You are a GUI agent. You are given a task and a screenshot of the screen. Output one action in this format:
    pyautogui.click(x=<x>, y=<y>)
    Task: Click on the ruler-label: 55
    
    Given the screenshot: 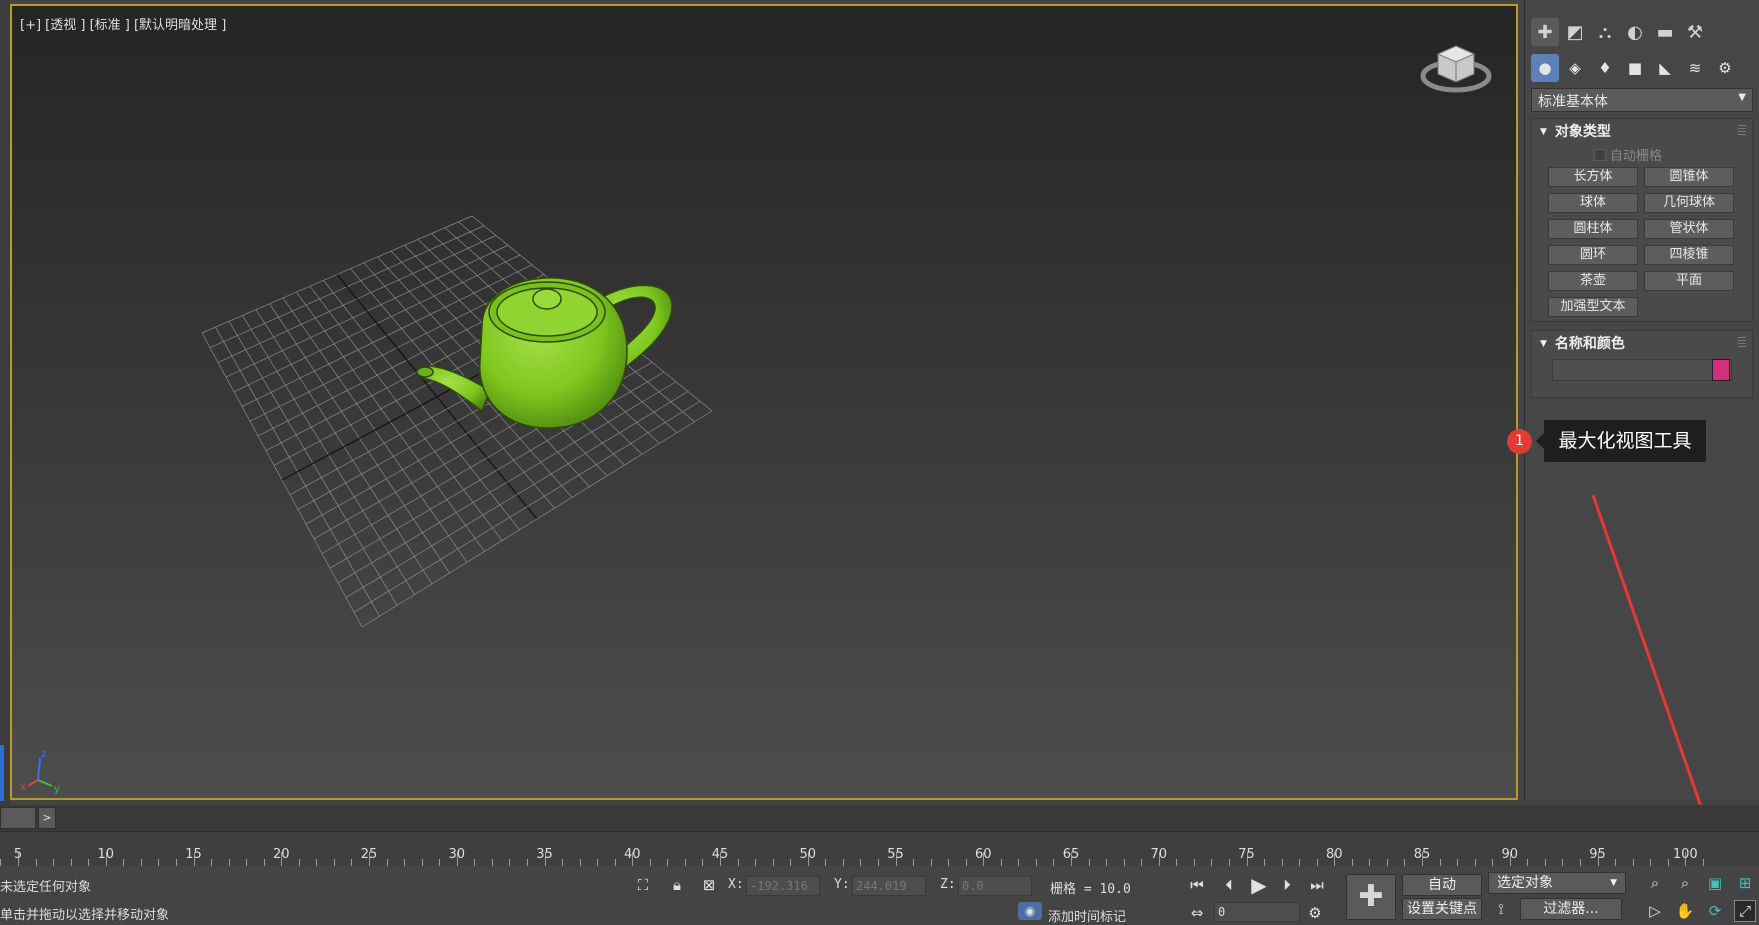 What is the action you would take?
    pyautogui.click(x=895, y=854)
    